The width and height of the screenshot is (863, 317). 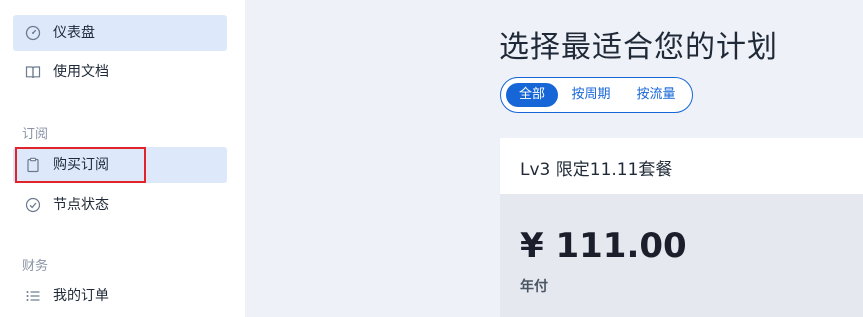 What do you see at coordinates (81, 165) in the screenshot?
I see `sidebar-item-label: 购买订阅` at bounding box center [81, 165].